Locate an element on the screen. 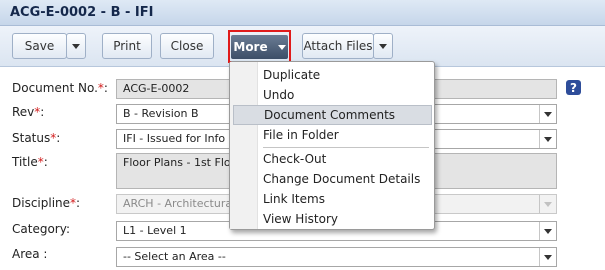  close-button: Close is located at coordinates (187, 46).